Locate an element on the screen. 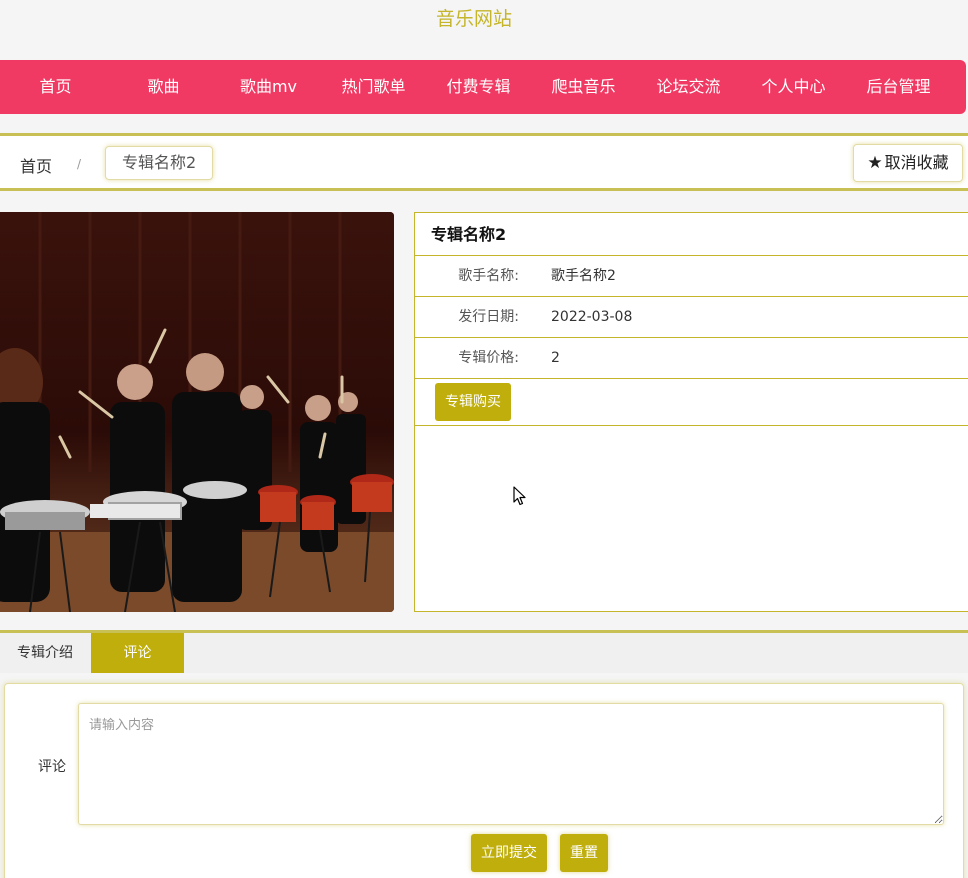 The height and width of the screenshot is (878, 968). nav-item-songs: 歌曲 is located at coordinates (163, 87).